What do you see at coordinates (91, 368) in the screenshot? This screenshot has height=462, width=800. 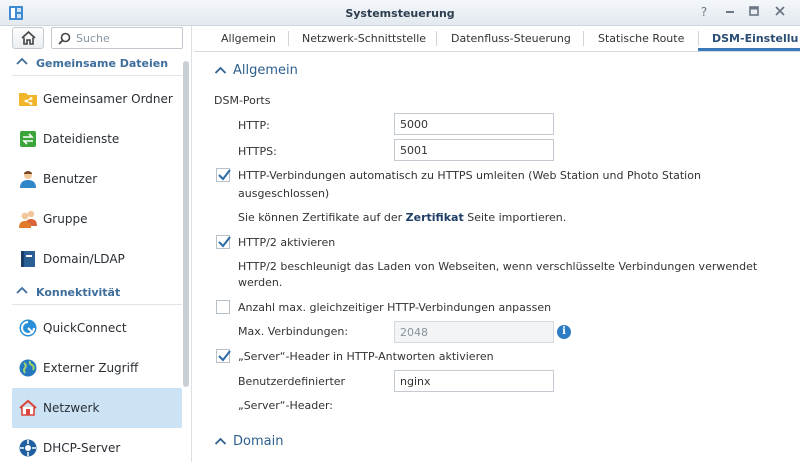 I see `sidebar-item-label: Externer Zugriff` at bounding box center [91, 368].